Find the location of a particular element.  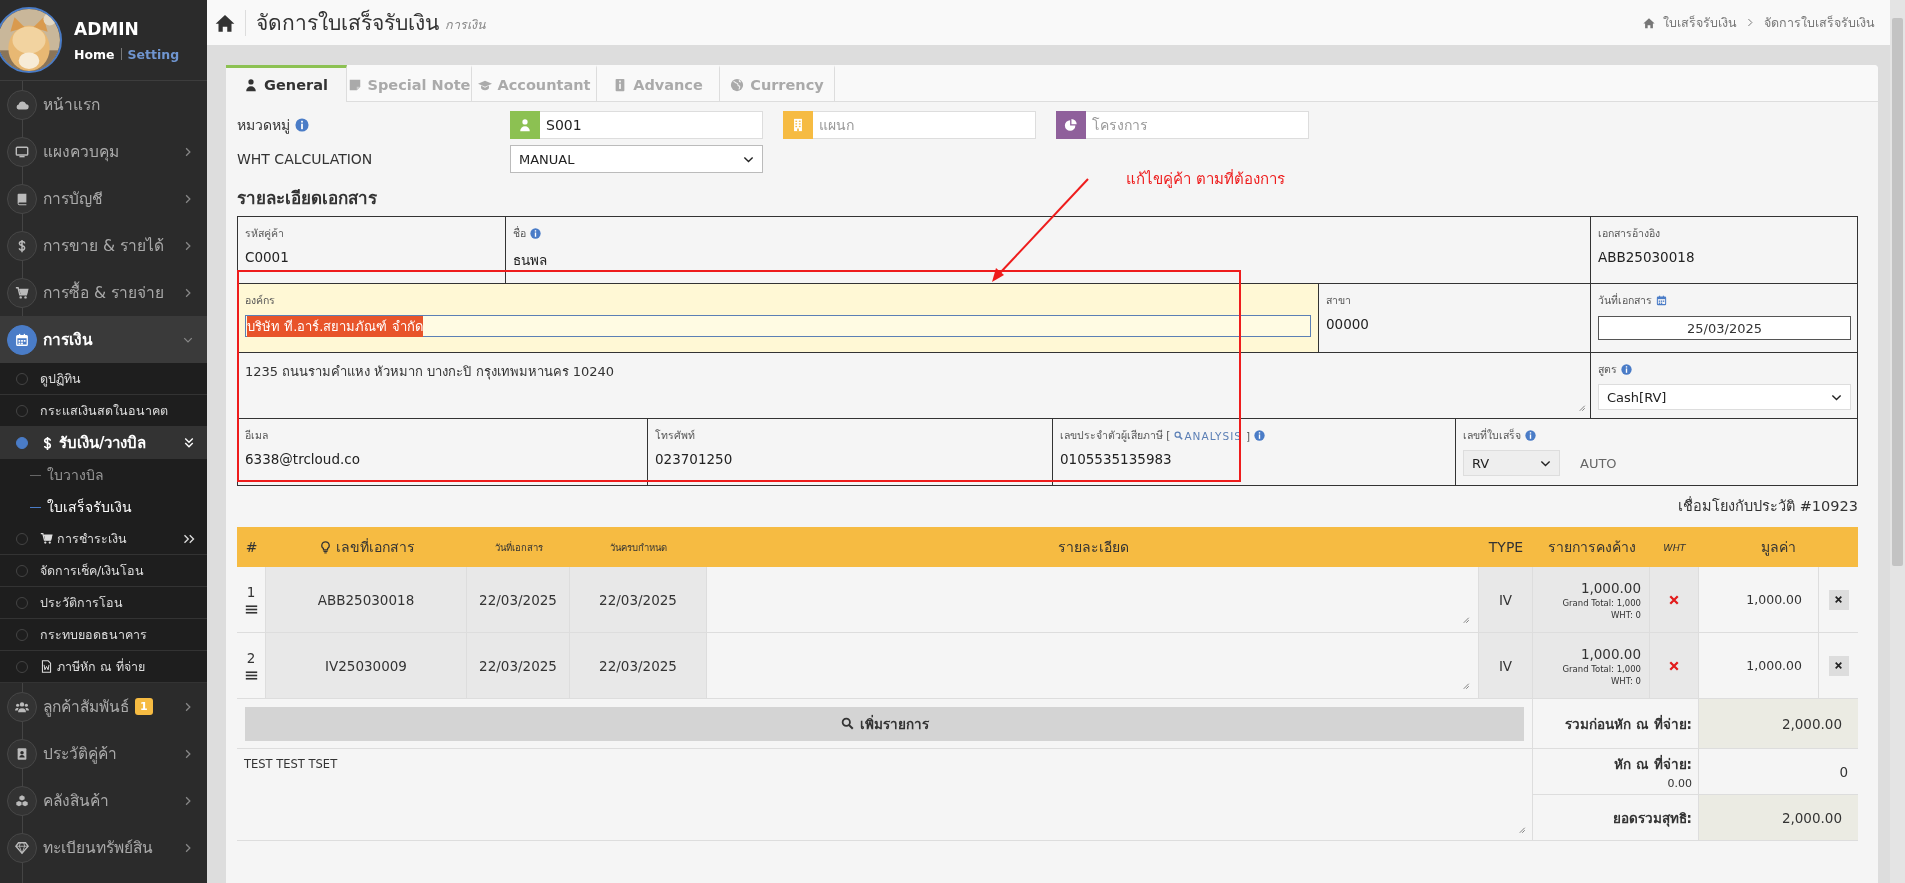

dropdown: Cash[RV] is located at coordinates (1724, 397).